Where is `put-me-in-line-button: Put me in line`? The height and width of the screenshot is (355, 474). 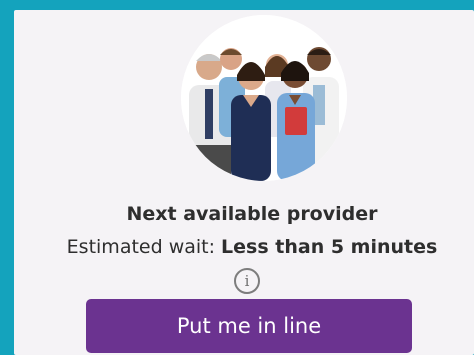
put-me-in-line-button: Put me in line is located at coordinates (249, 326).